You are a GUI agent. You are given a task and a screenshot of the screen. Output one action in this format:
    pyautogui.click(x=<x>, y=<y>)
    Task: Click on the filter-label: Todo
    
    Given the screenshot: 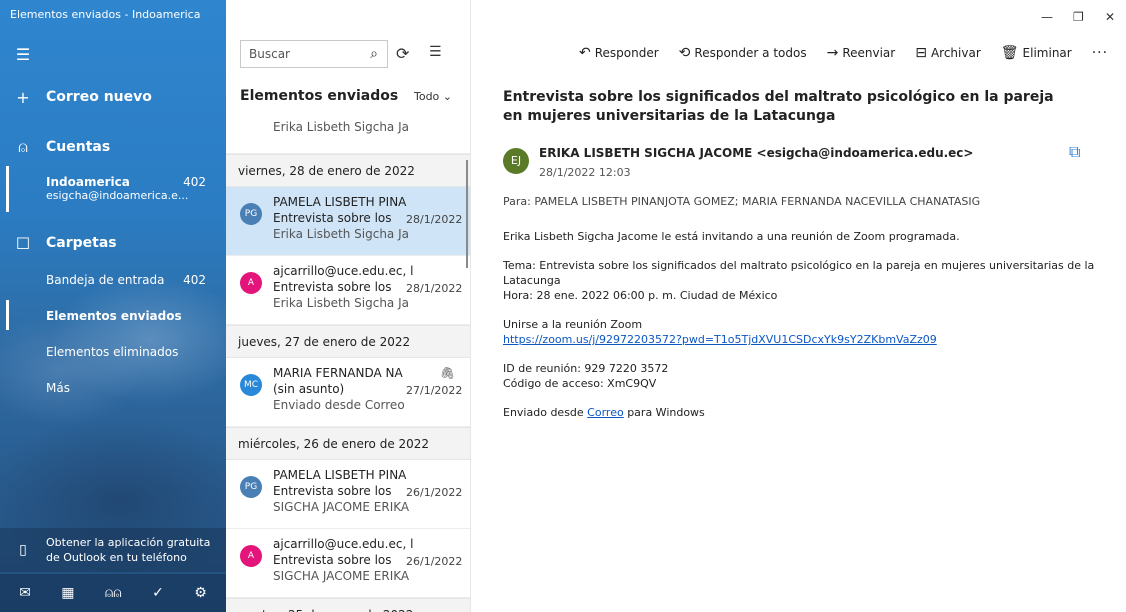 What is the action you would take?
    pyautogui.click(x=426, y=96)
    